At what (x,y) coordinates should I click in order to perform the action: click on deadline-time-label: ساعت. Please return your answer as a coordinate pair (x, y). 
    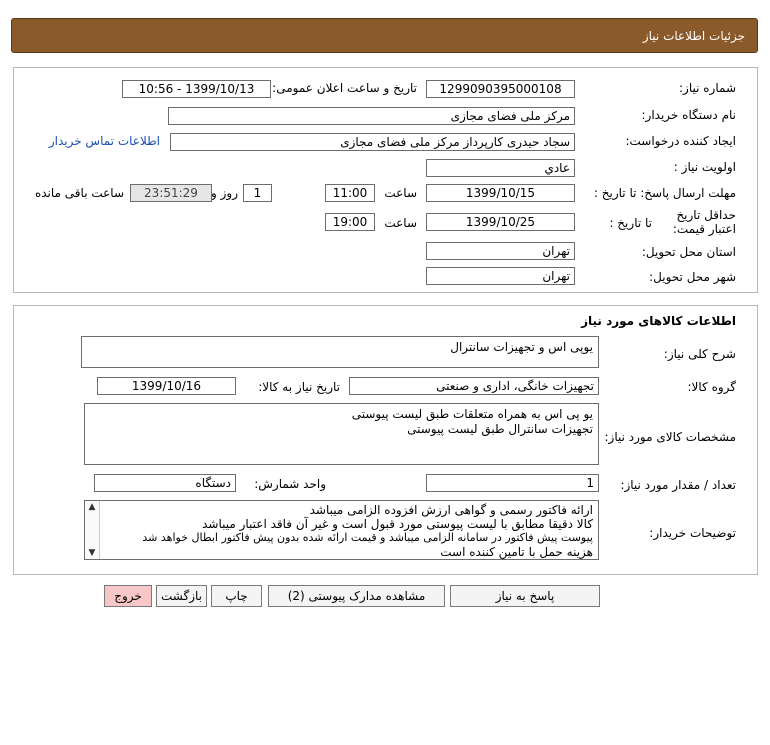
    Looking at the image, I should click on (400, 193).